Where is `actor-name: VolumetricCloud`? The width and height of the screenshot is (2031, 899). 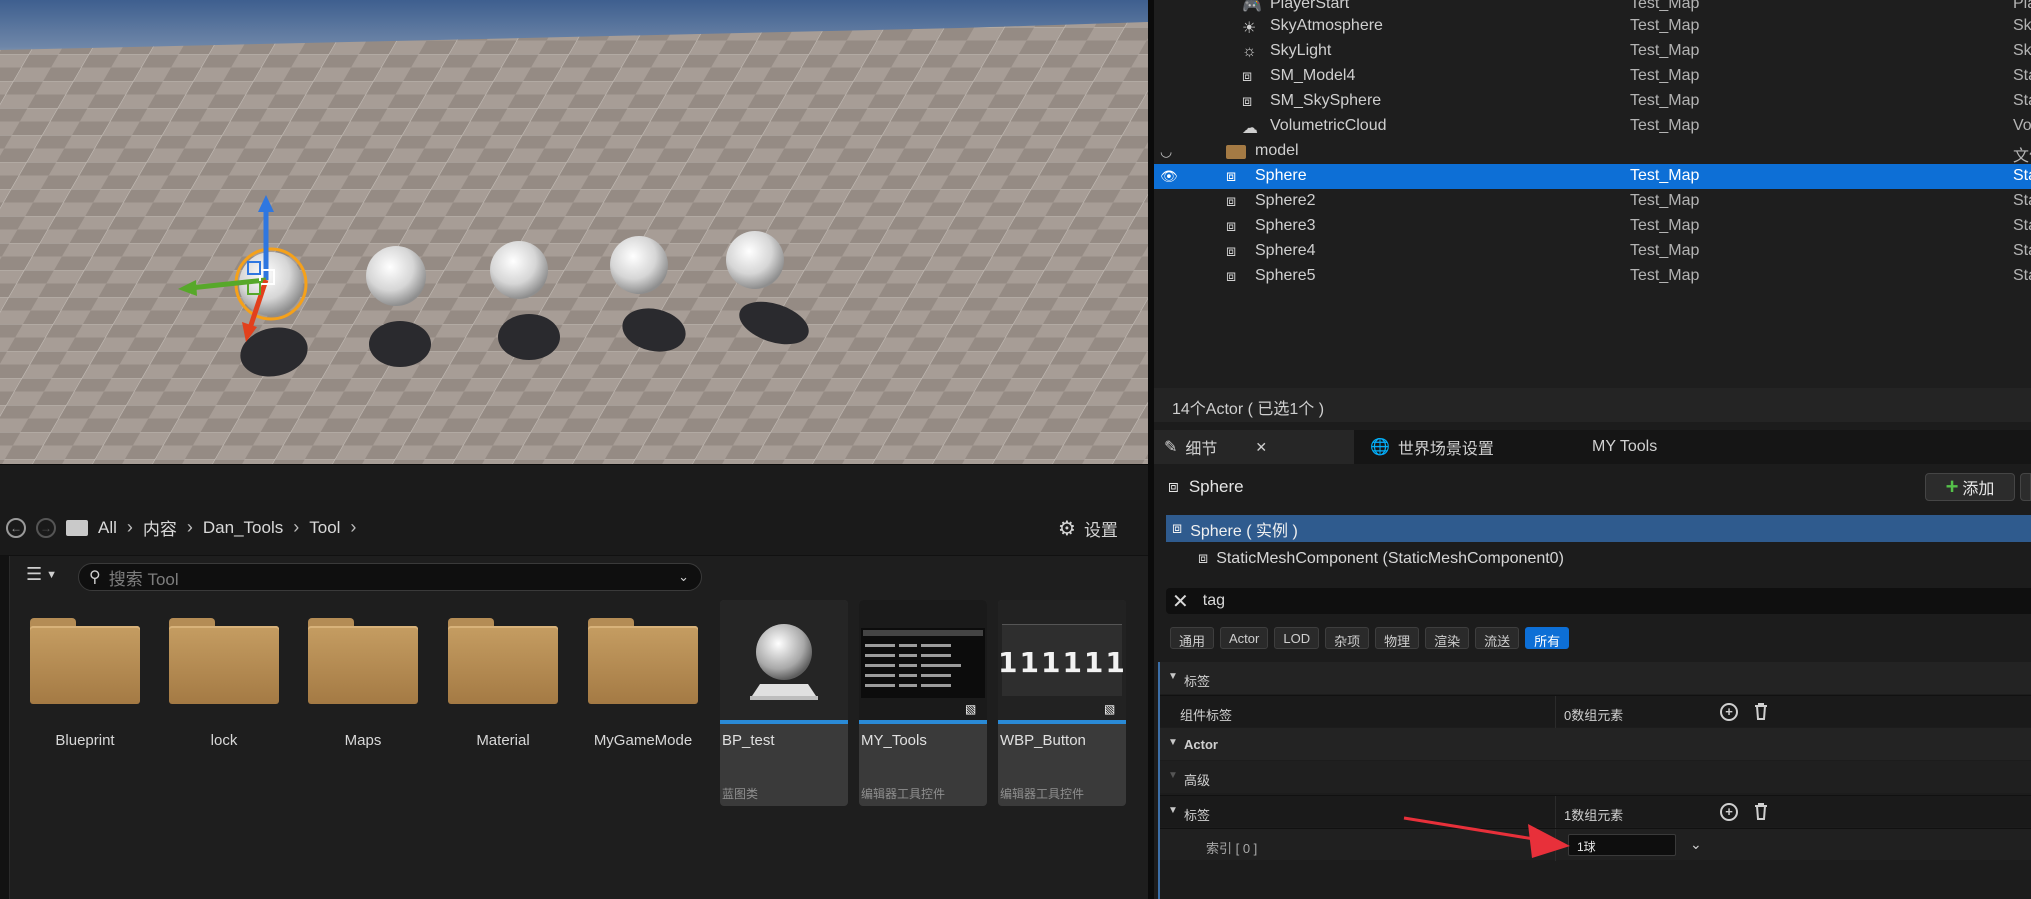
actor-name: VolumetricCloud is located at coordinates (1328, 125).